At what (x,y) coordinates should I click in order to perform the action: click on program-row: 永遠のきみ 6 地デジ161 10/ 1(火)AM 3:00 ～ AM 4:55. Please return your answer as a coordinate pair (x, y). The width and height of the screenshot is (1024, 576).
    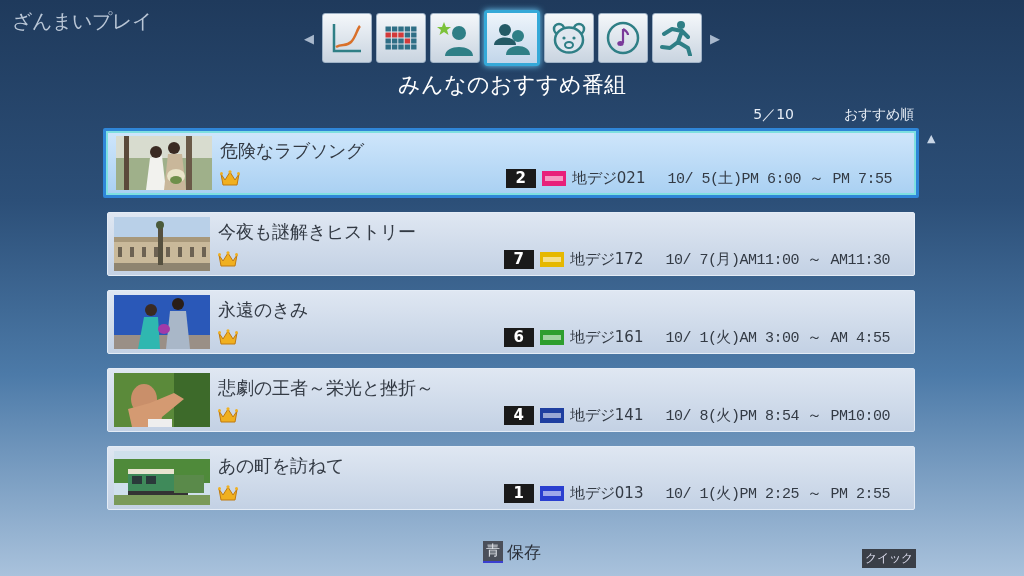
    Looking at the image, I should click on (511, 322).